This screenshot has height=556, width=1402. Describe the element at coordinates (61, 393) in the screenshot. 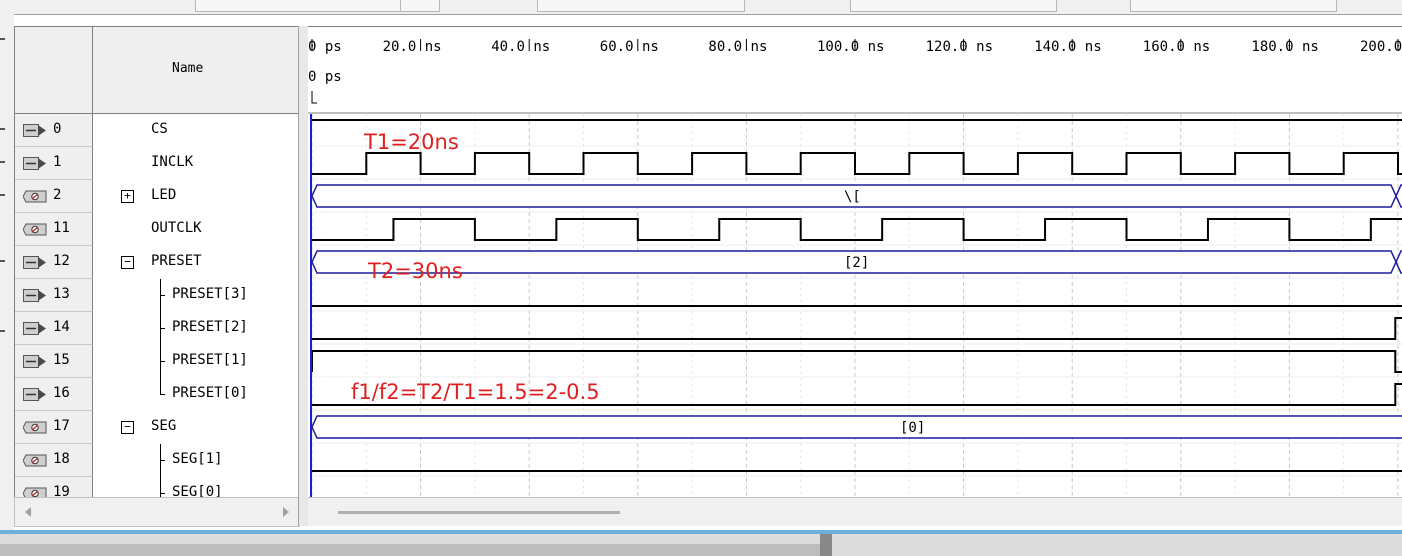

I see `node-id: 16` at that location.